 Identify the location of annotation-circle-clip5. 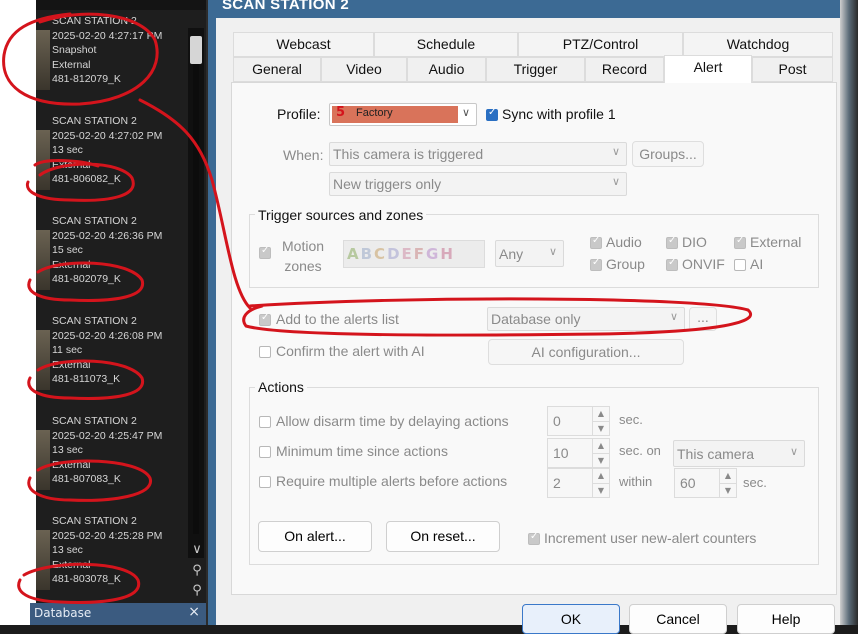
(89, 480).